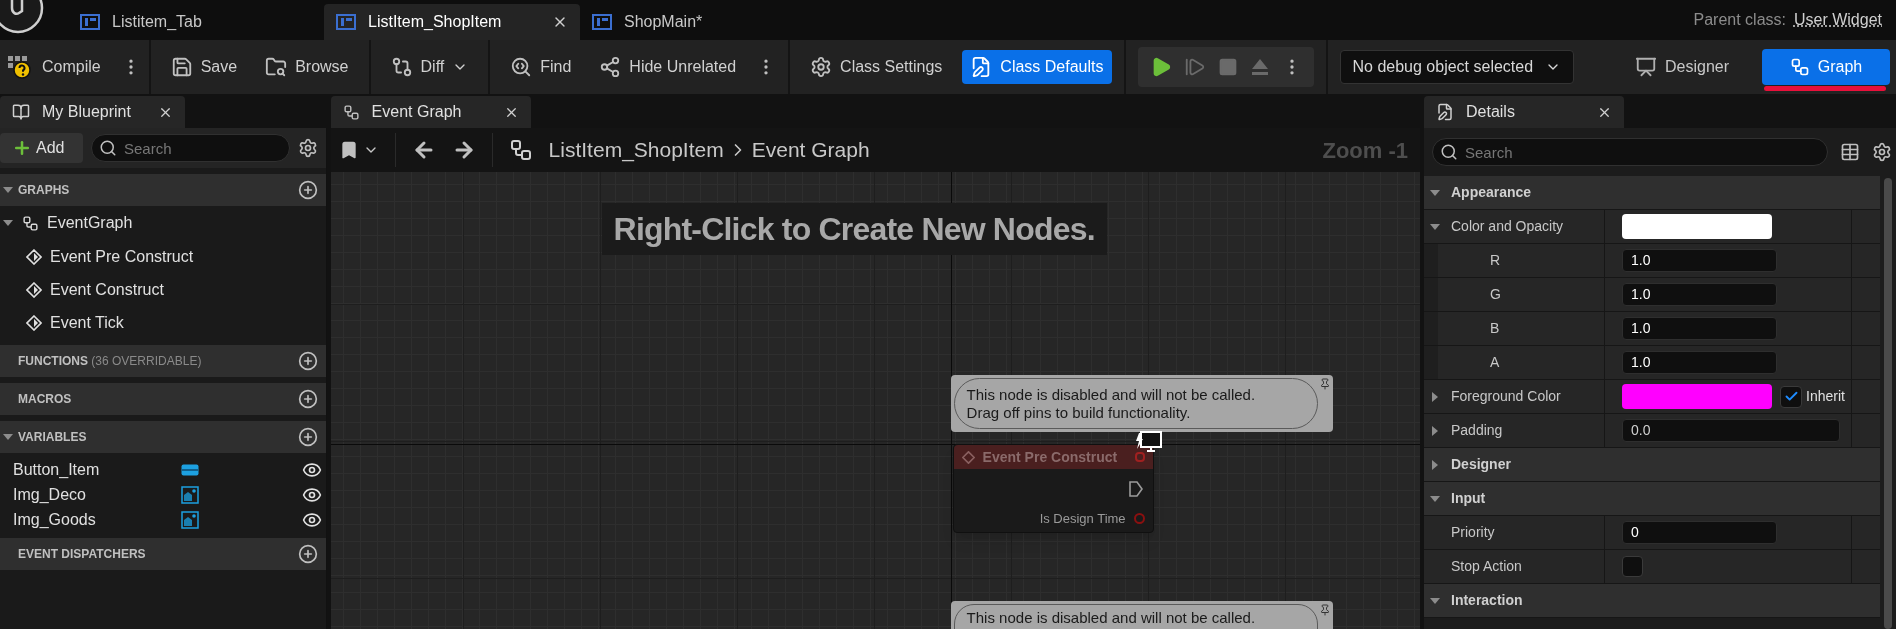 The image size is (1896, 629). What do you see at coordinates (163, 519) in the screenshot?
I see `variable-item: Img_Goods` at bounding box center [163, 519].